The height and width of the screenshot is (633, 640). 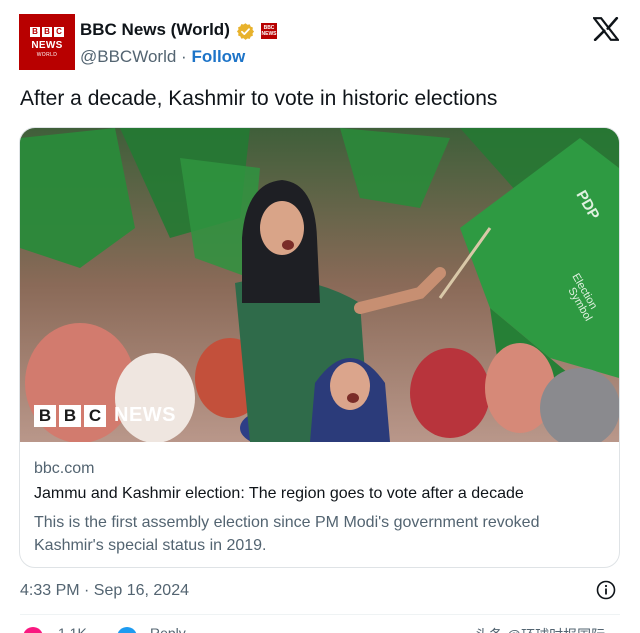 I want to click on card-news-logo: B B C NEWS, so click(x=105, y=415).